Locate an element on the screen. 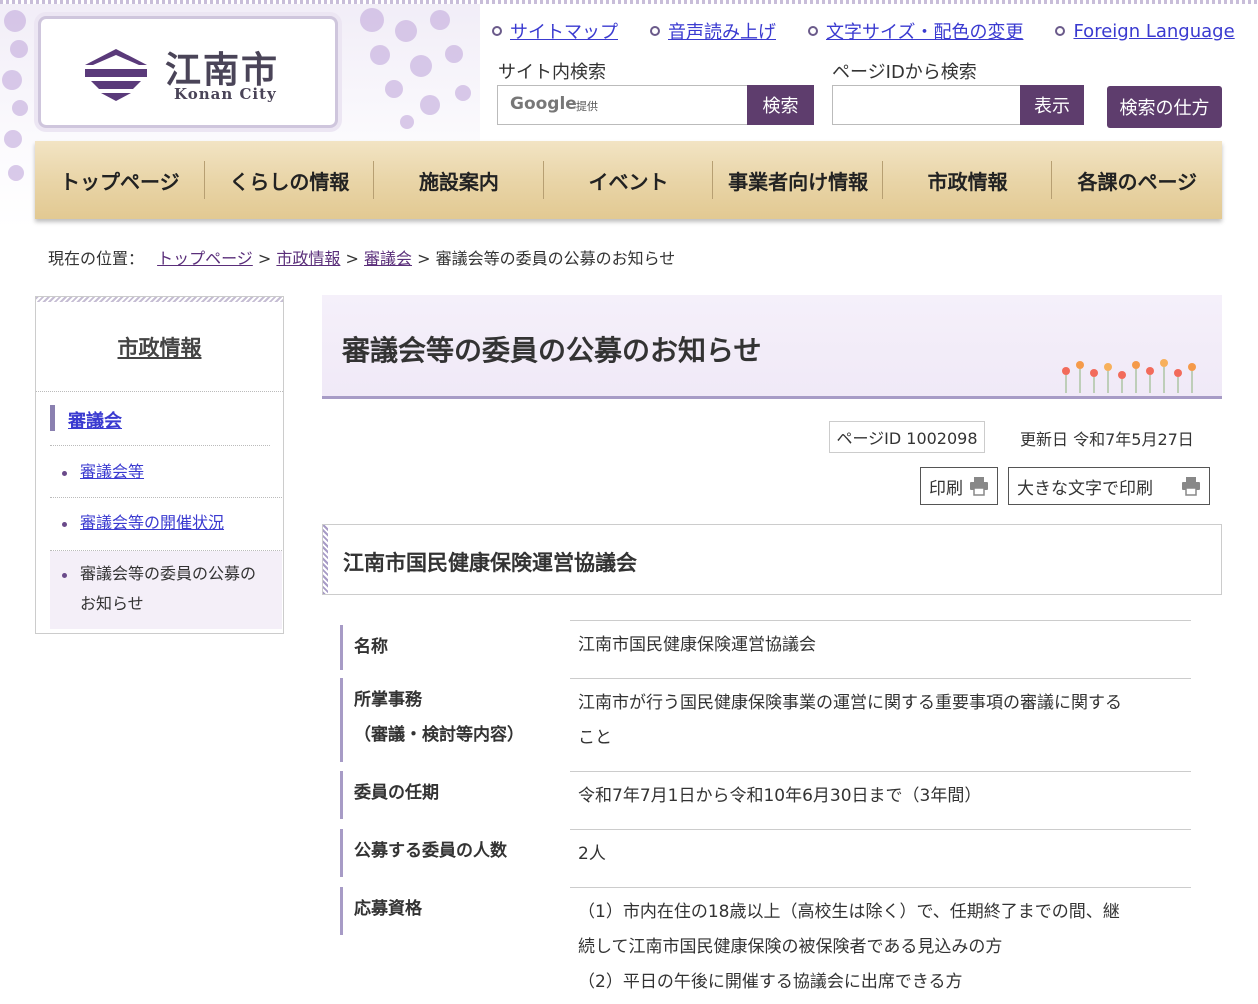 This screenshot has height=1004, width=1258. table-data-line: 江南市国民健康保険運営協議会 is located at coordinates (697, 645).